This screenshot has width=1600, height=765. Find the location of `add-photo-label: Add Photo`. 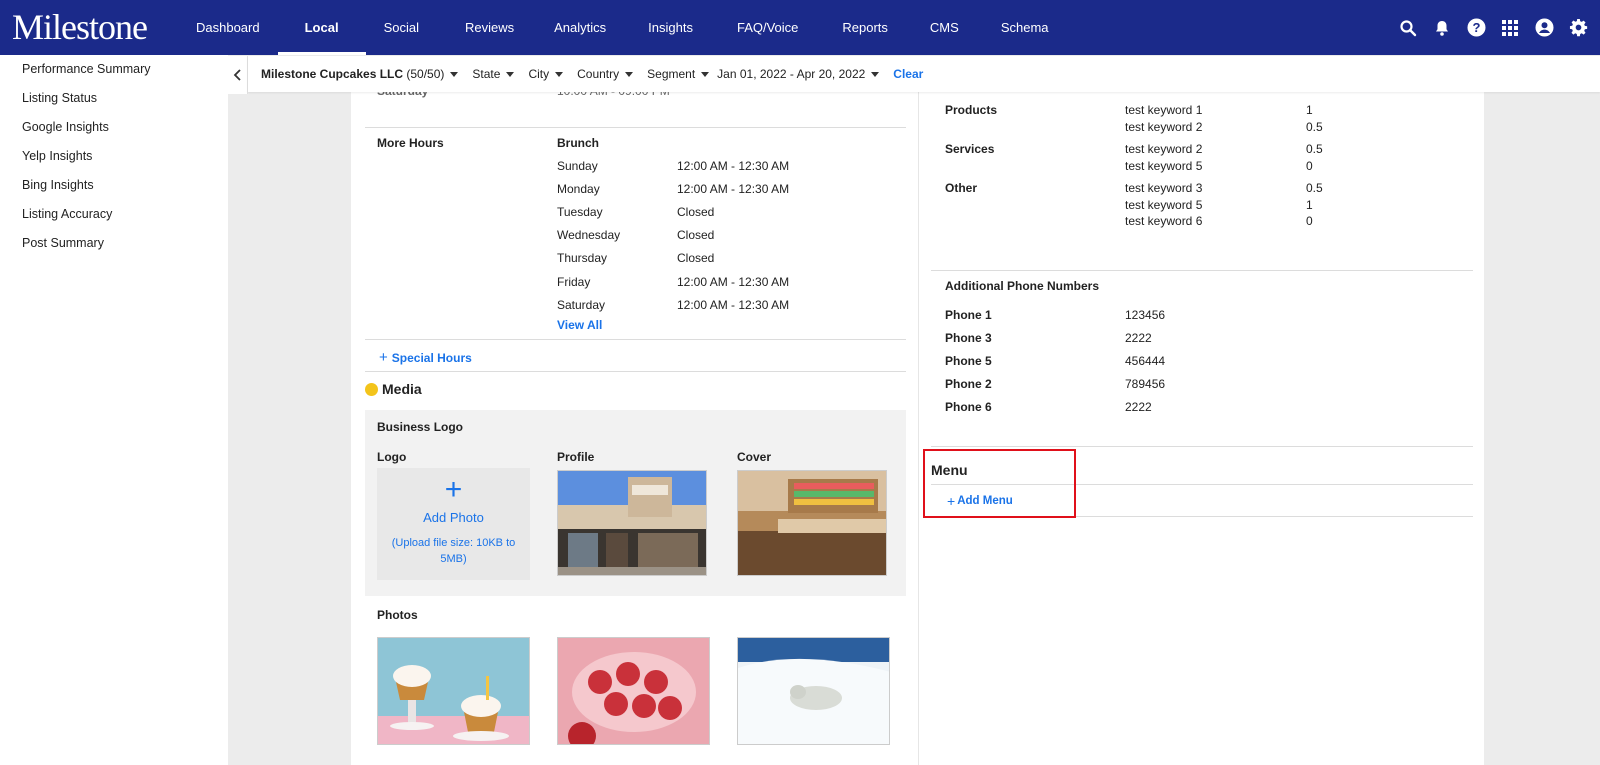

add-photo-label: Add Photo is located at coordinates (453, 517).